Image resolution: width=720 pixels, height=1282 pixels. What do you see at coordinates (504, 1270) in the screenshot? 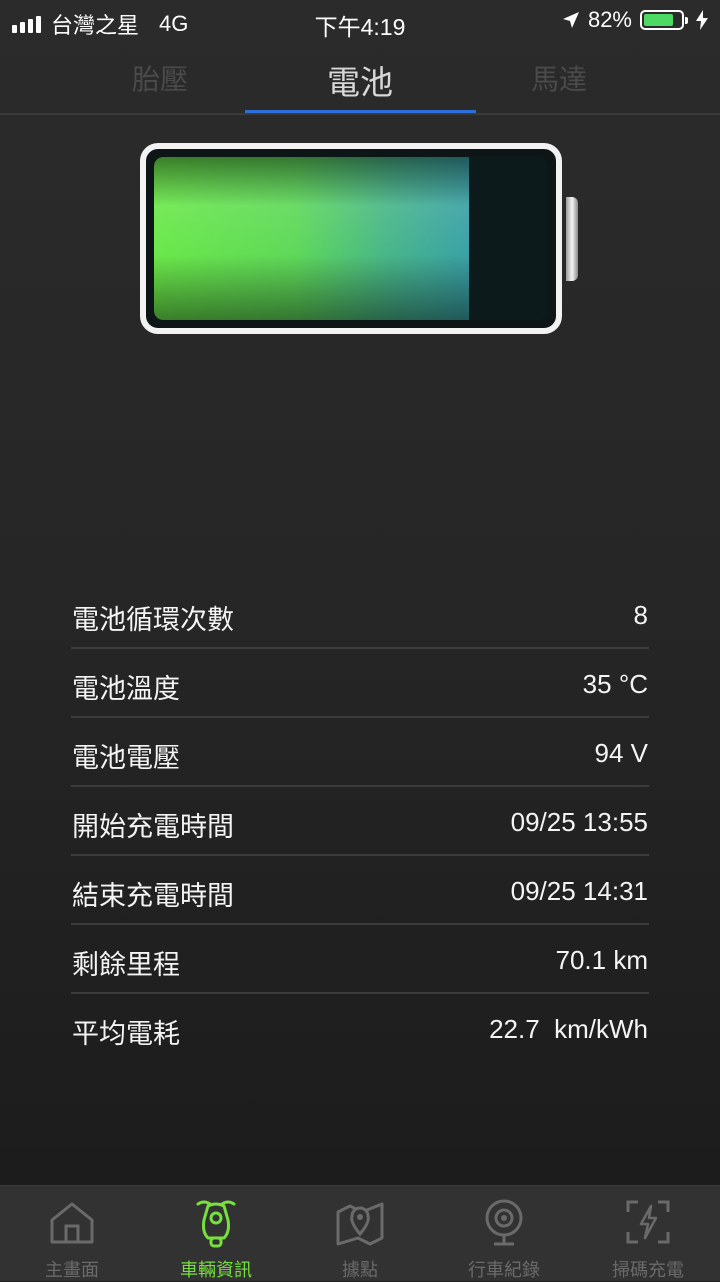
I see `nav-label: 行車紀錄` at bounding box center [504, 1270].